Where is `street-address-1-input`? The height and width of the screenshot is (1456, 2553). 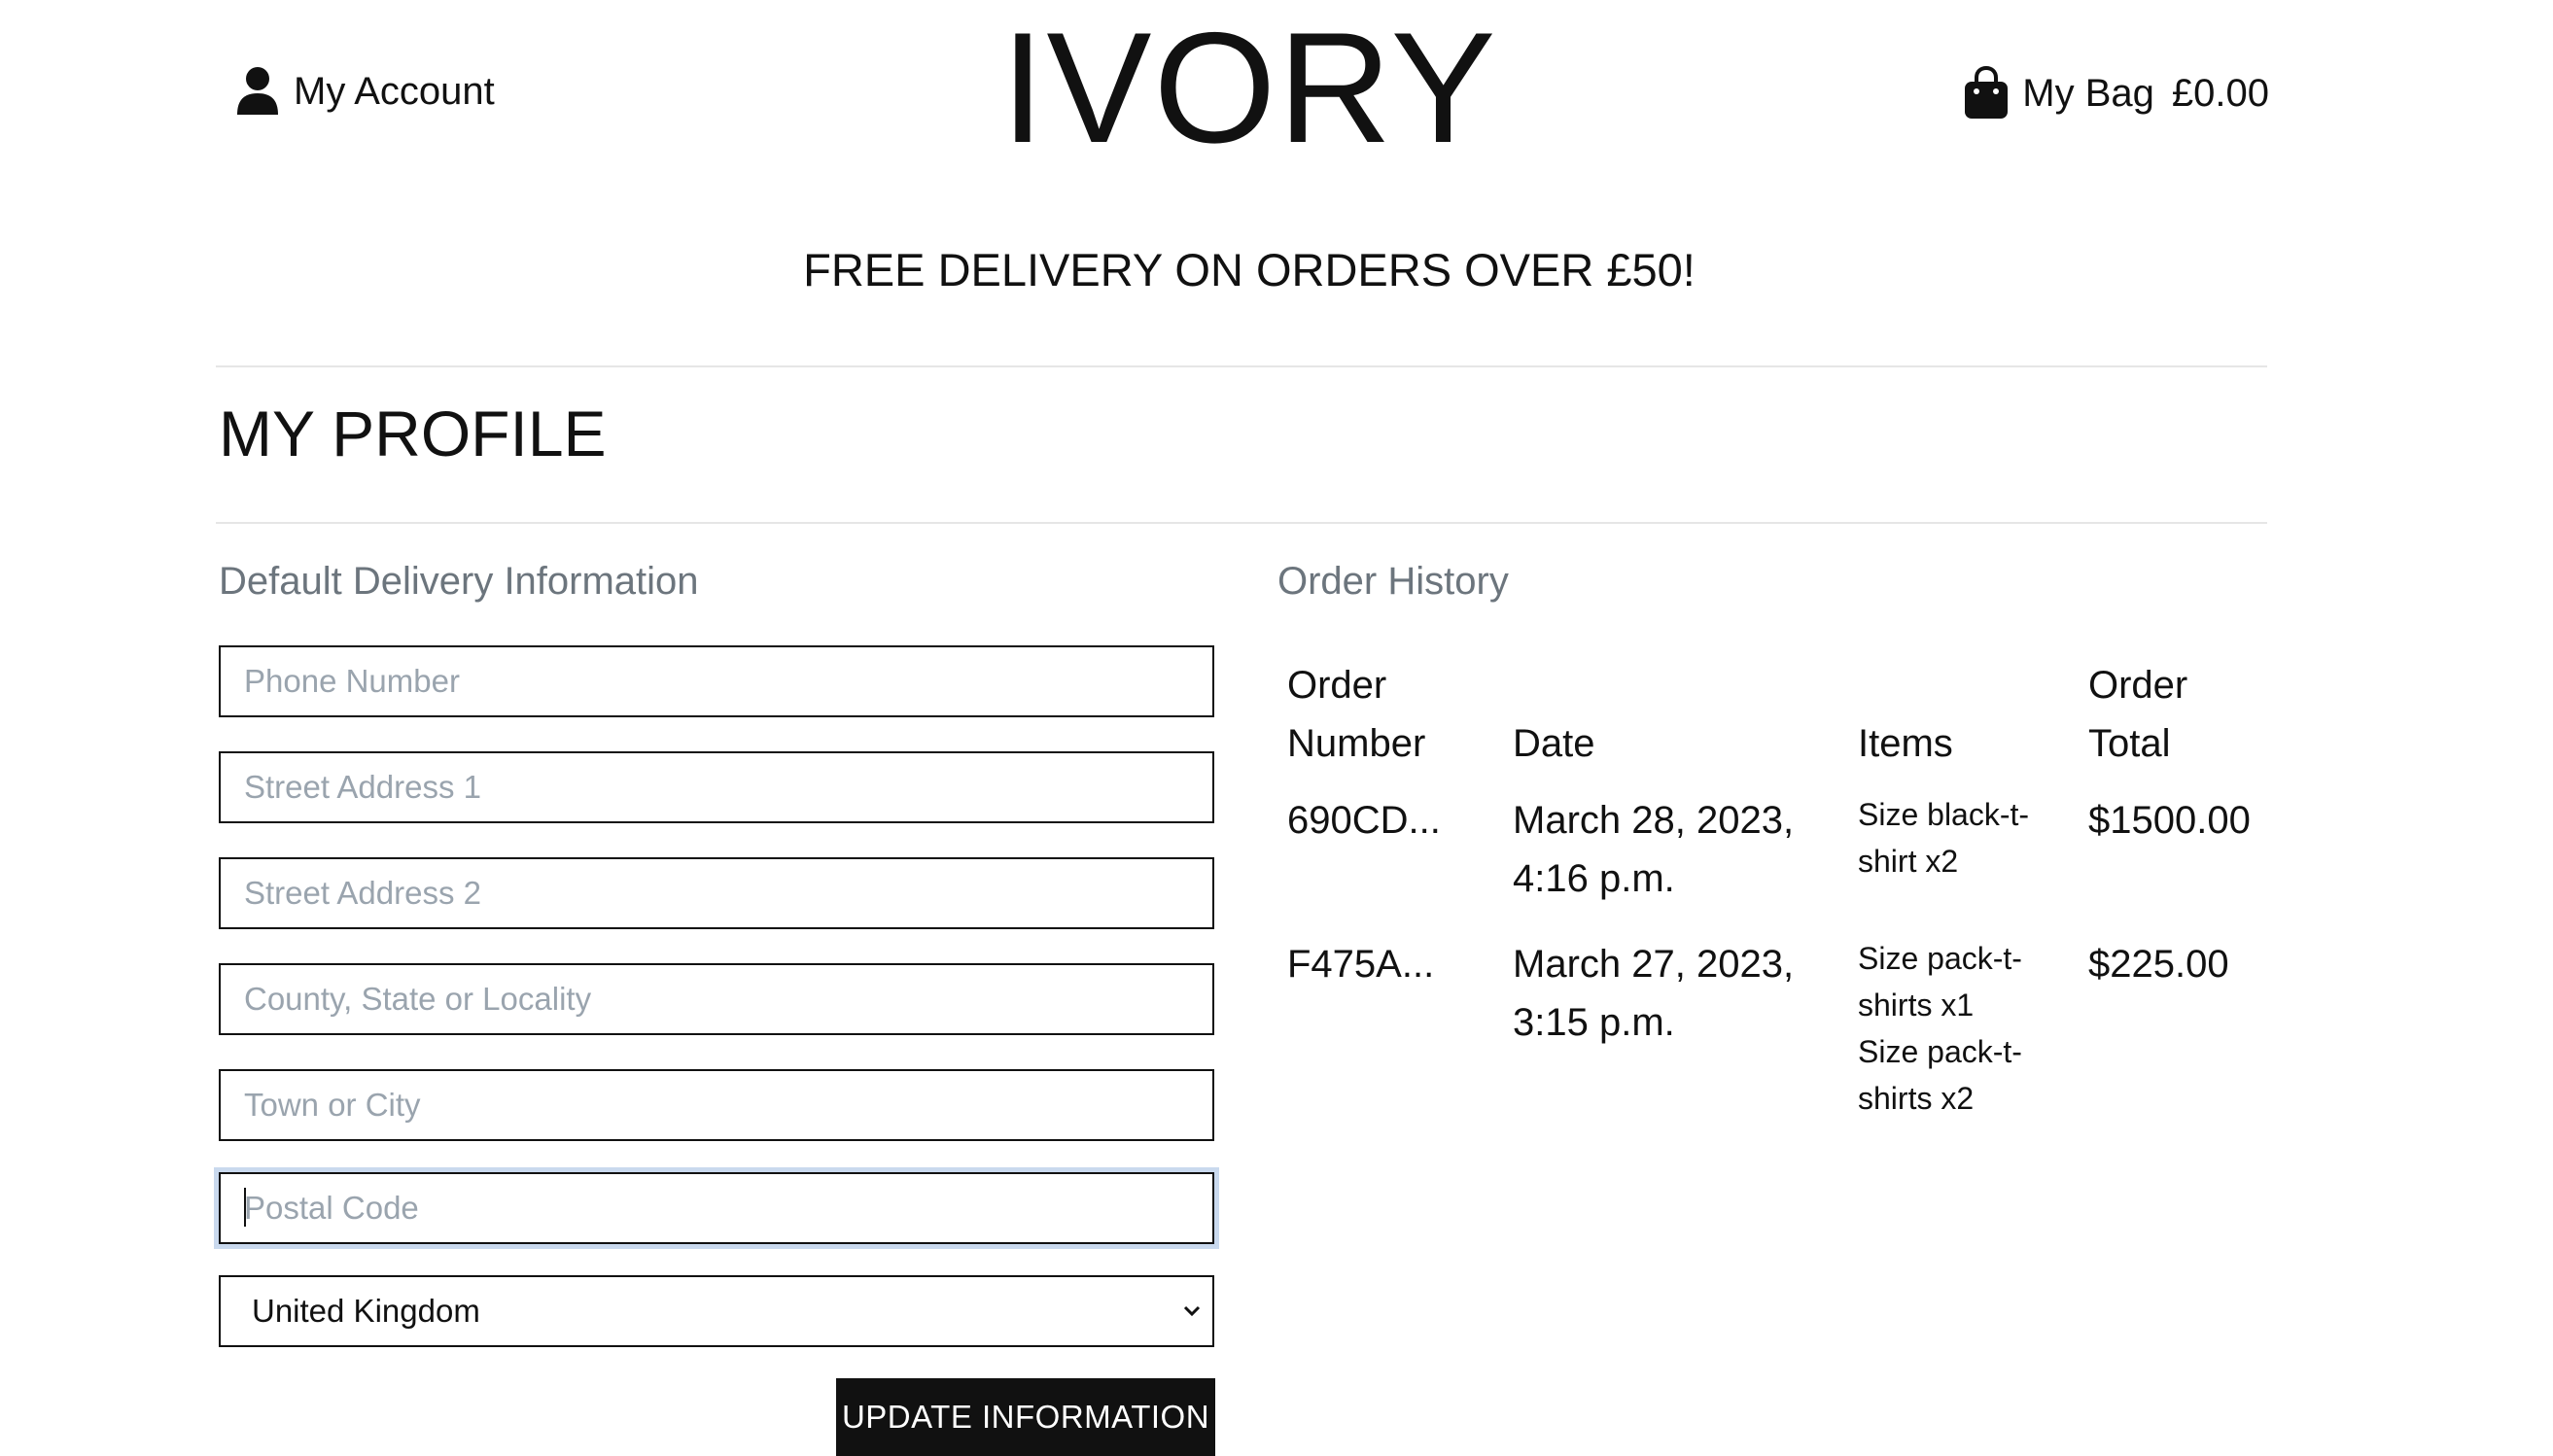 street-address-1-input is located at coordinates (716, 787).